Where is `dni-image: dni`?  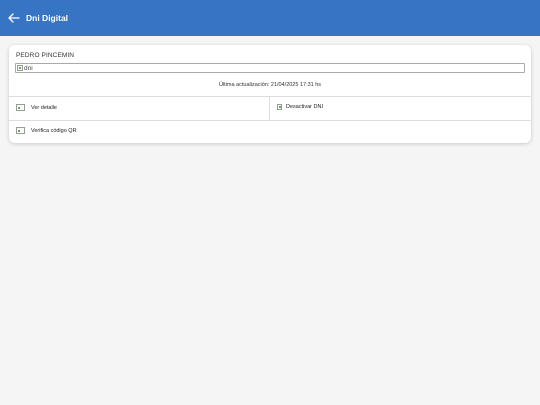 dni-image: dni is located at coordinates (270, 68).